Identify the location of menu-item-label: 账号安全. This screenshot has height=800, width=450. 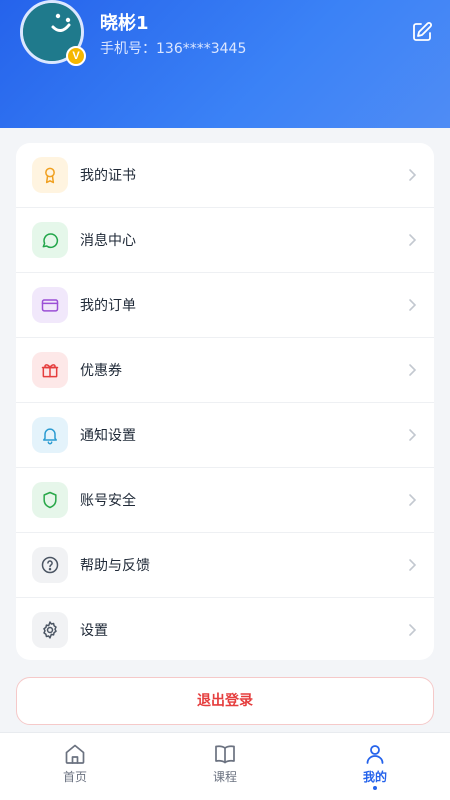
(108, 501).